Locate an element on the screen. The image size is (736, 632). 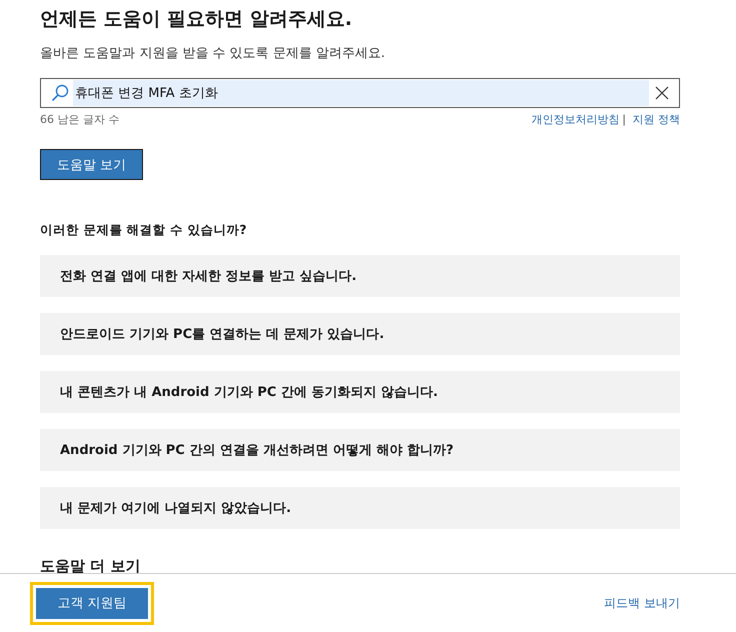
feedback-link: 피드백 보내기 is located at coordinates (642, 603).